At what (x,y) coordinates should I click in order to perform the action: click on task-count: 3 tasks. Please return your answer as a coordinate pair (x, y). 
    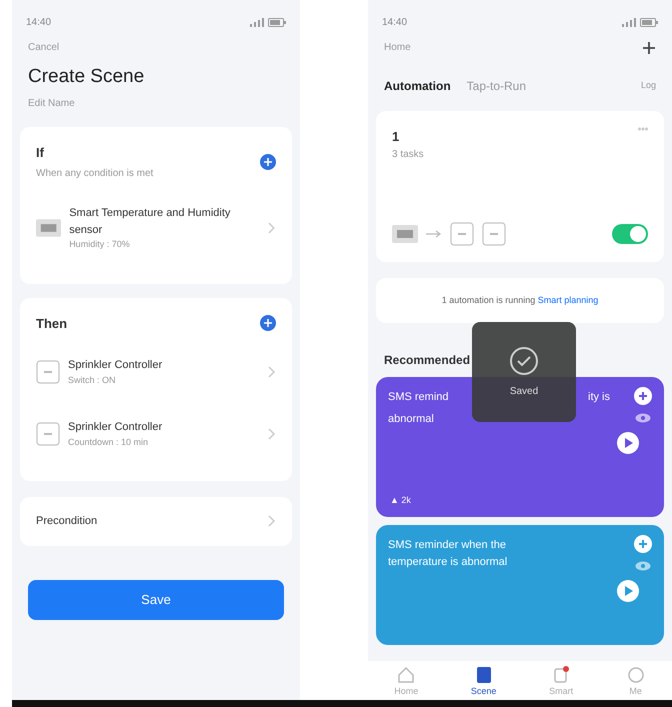
    Looking at the image, I should click on (408, 155).